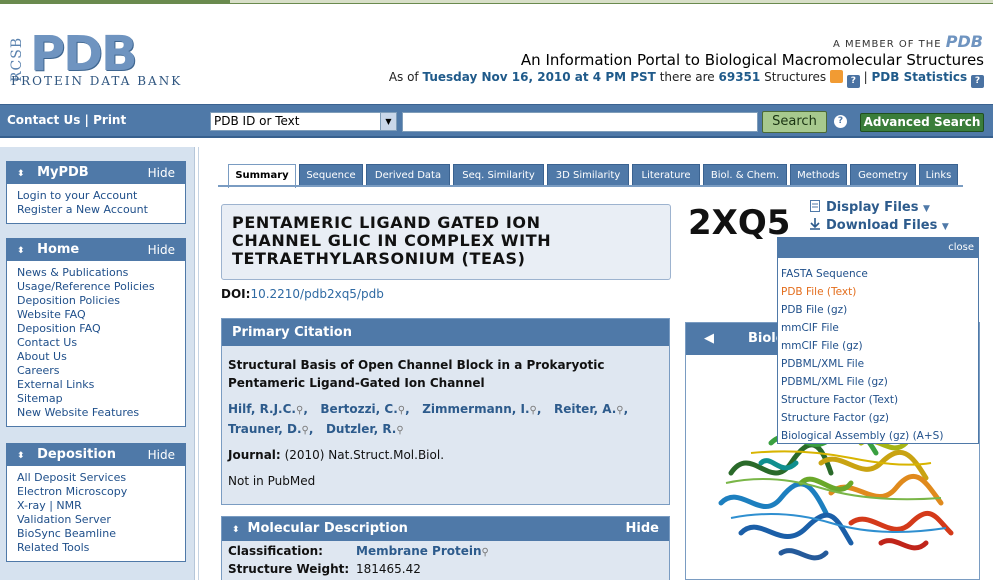 This screenshot has height=580, width=993. What do you see at coordinates (879, 364) in the screenshot?
I see `download-pdbml: PDBML/XML File` at bounding box center [879, 364].